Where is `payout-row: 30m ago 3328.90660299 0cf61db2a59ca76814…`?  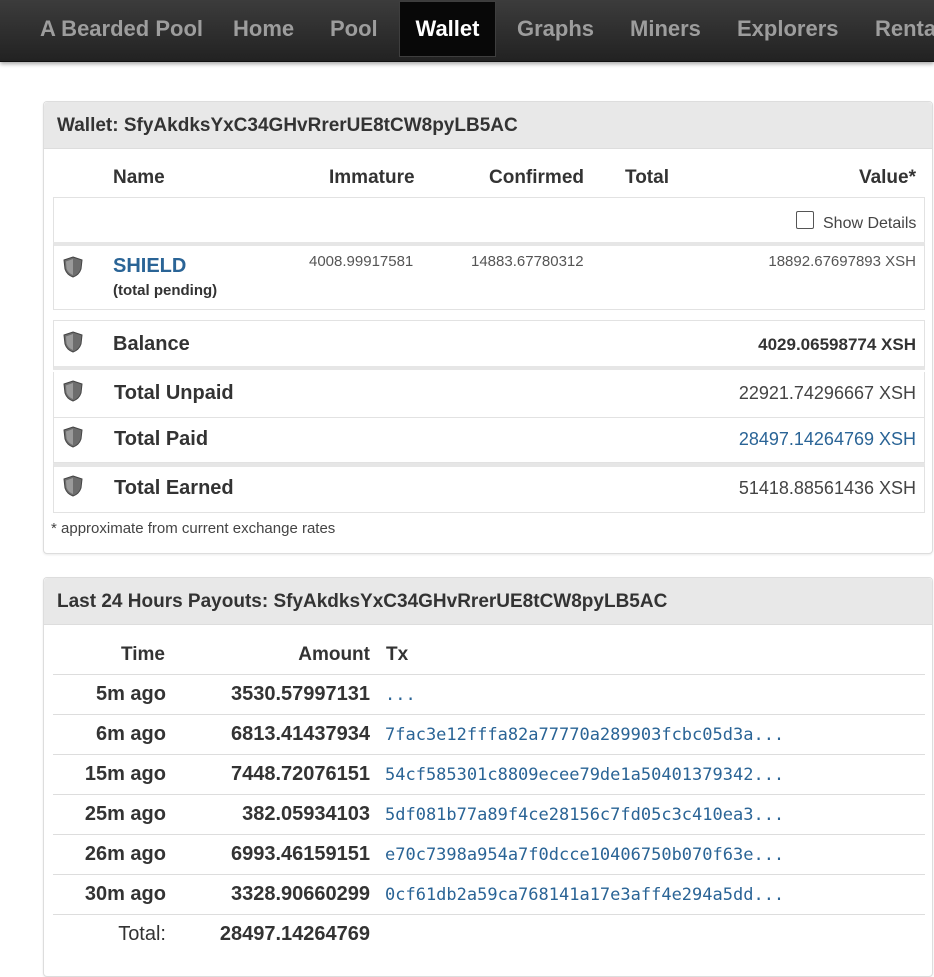
payout-row: 30m ago 3328.90660299 0cf61db2a59ca76814… is located at coordinates (489, 894).